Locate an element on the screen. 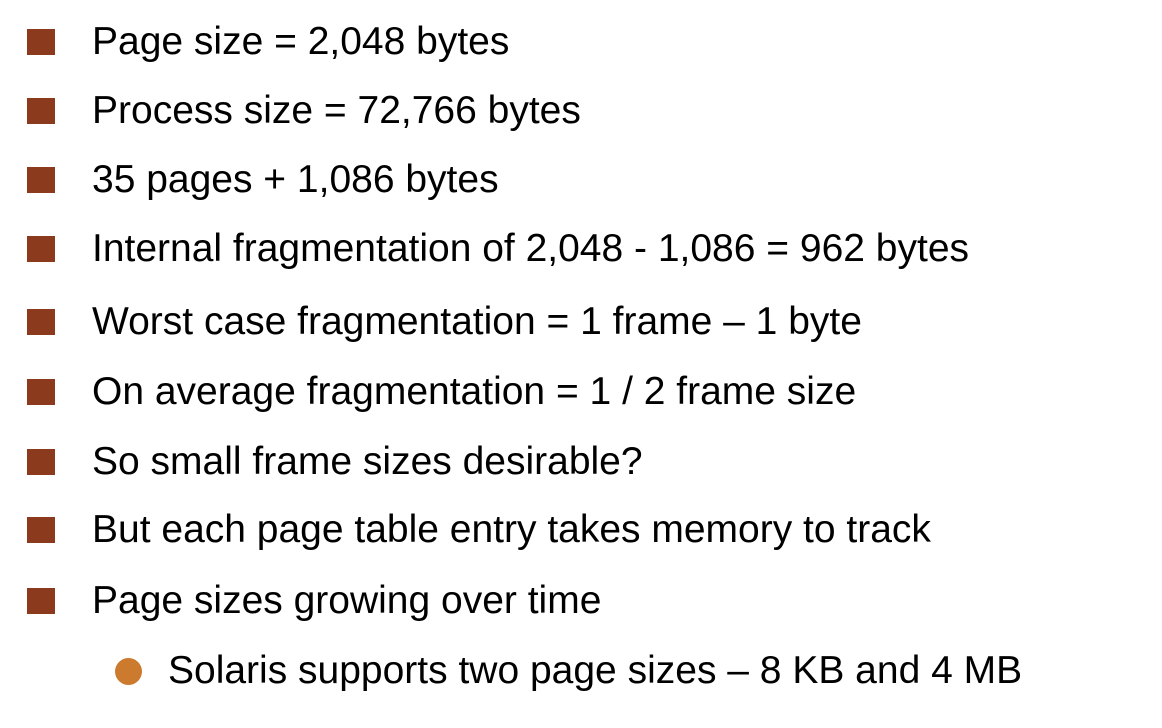 The height and width of the screenshot is (728, 1162). bullet-text: 35 pages + 1,086 bytes is located at coordinates (295, 179).